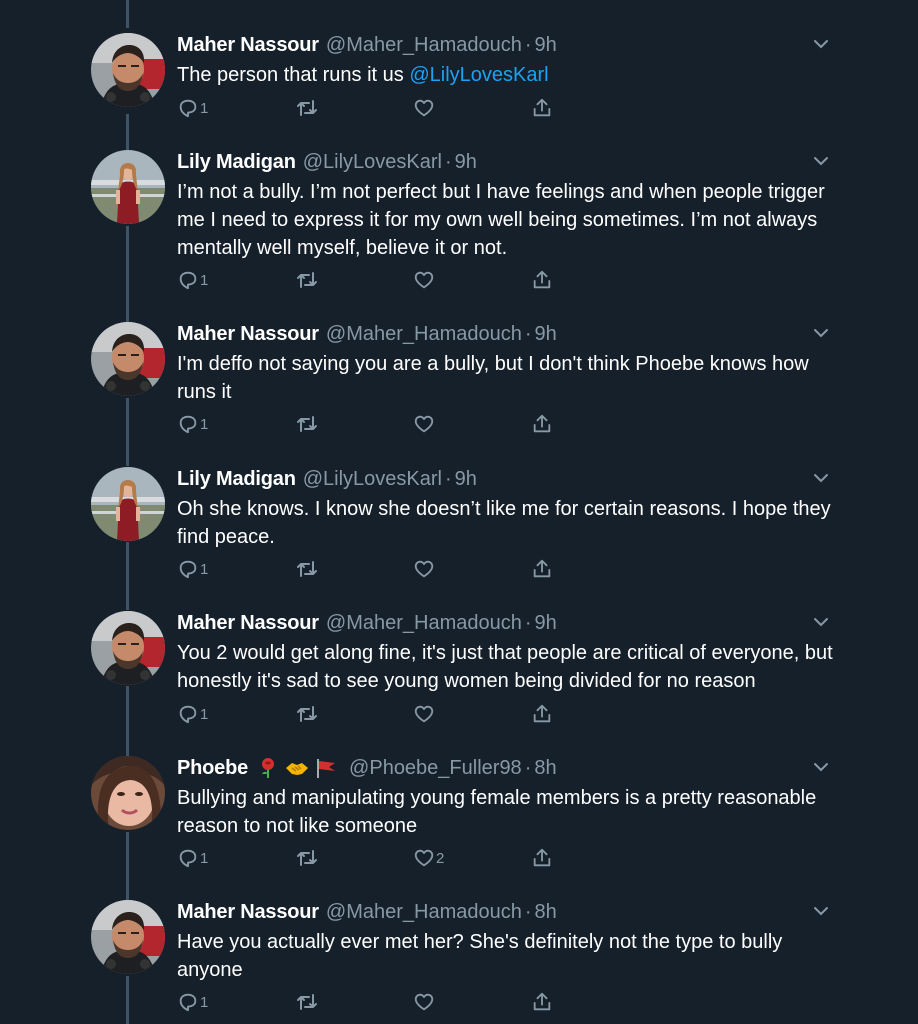 This screenshot has width=918, height=1024. I want to click on name-emojis, so click(297, 768).